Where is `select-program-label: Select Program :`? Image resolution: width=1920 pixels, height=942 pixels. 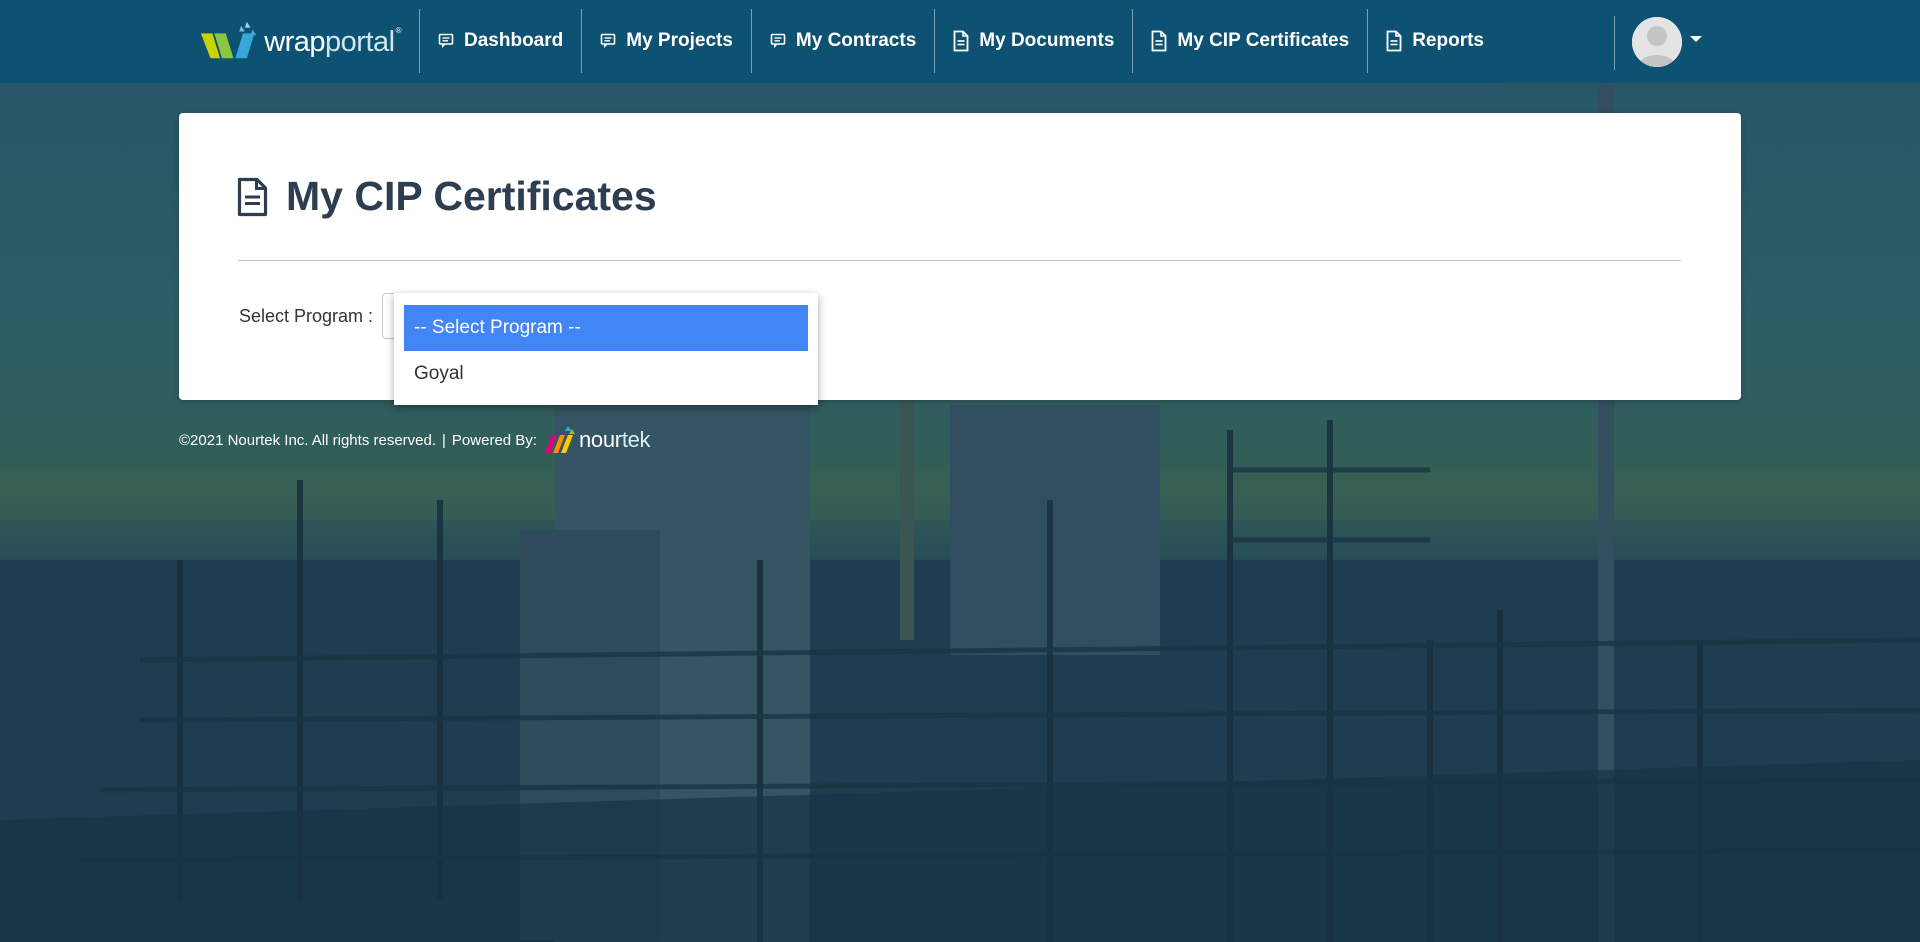 select-program-label: Select Program : is located at coordinates (306, 316).